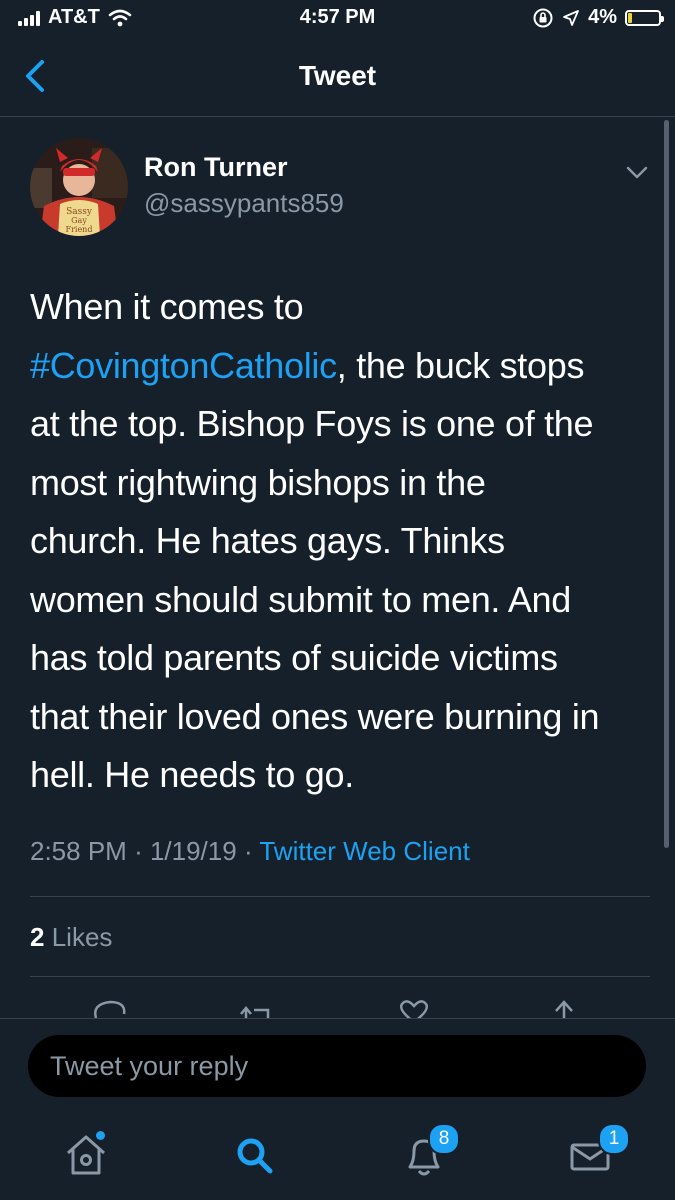 Image resolution: width=675 pixels, height=1200 pixels. Describe the element at coordinates (637, 172) in the screenshot. I see `chevron-down-icon` at that location.